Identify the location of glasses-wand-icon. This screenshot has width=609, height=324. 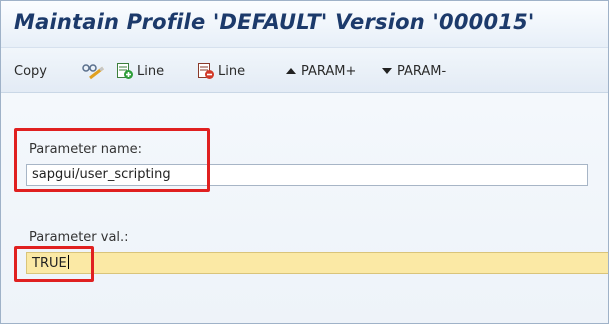
(94, 71).